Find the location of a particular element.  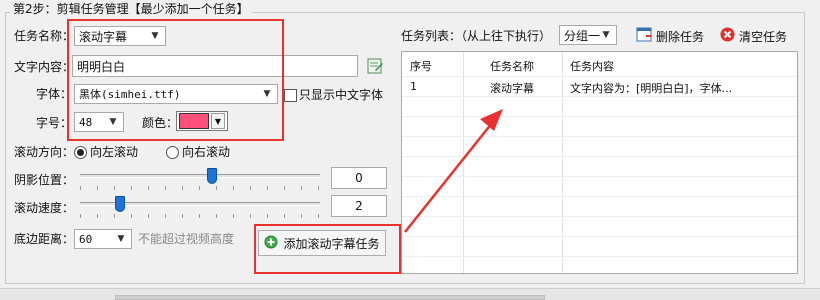

slider-track is located at coordinates (200, 176).